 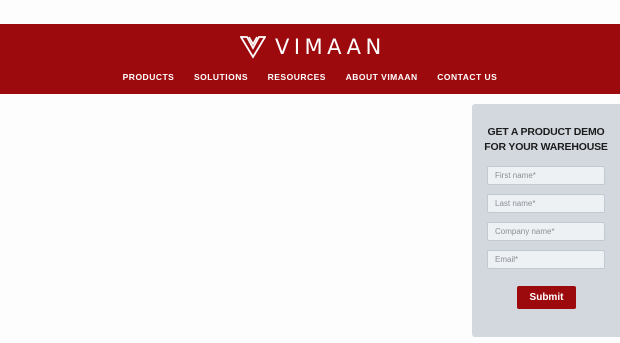 I want to click on nav-item-resources: RESOURCES, so click(x=297, y=77).